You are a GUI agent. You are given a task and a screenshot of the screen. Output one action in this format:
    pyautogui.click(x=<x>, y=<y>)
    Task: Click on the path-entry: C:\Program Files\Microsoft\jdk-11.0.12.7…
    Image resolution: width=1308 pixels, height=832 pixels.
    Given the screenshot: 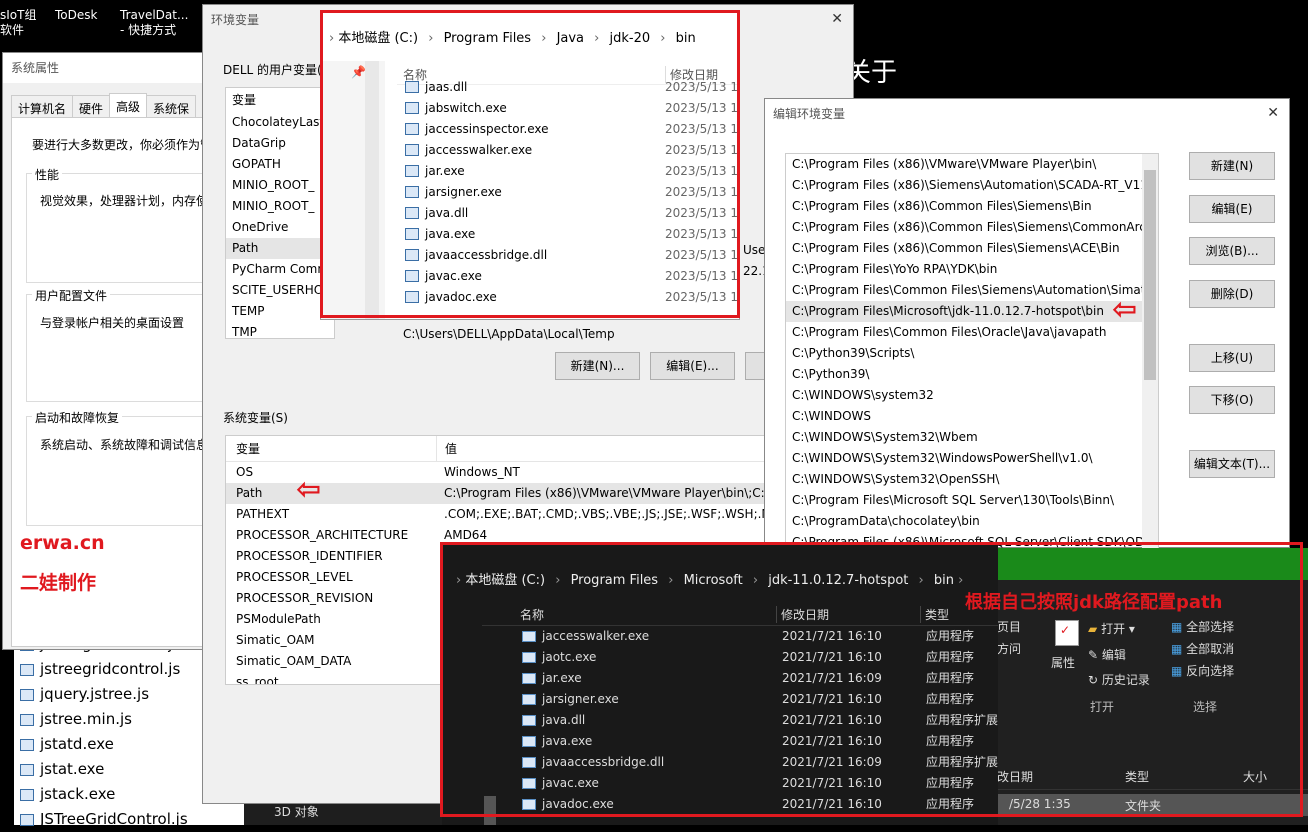 What is the action you would take?
    pyautogui.click(x=972, y=311)
    